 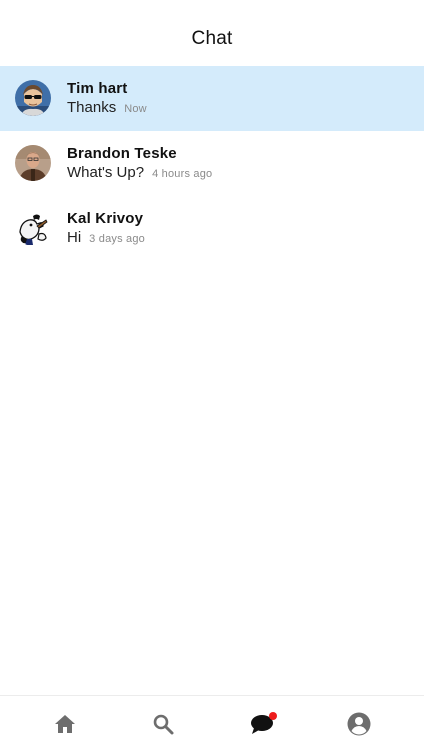 What do you see at coordinates (262, 724) in the screenshot?
I see `tab-chat` at bounding box center [262, 724].